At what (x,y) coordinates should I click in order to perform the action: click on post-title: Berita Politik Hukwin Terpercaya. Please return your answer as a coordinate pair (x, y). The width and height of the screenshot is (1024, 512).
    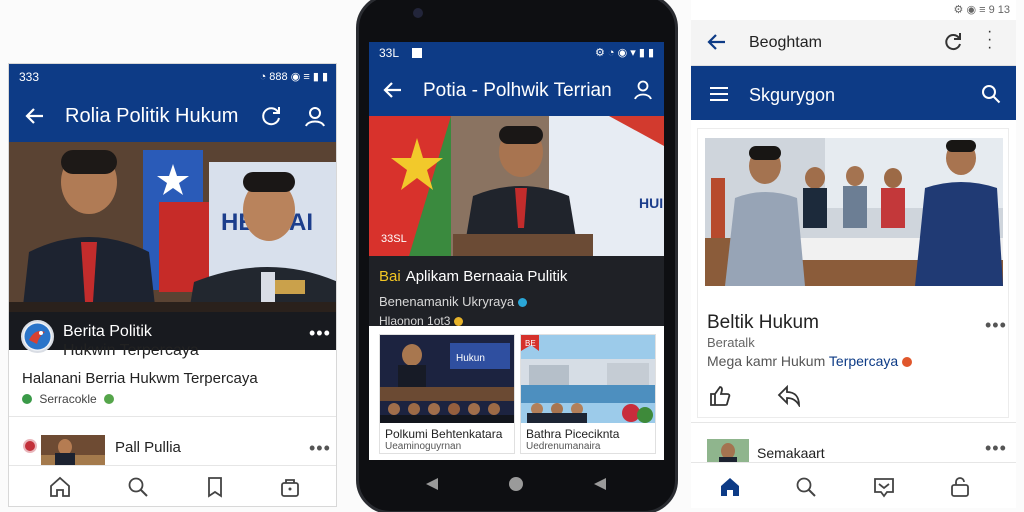
    Looking at the image, I should click on (173, 341).